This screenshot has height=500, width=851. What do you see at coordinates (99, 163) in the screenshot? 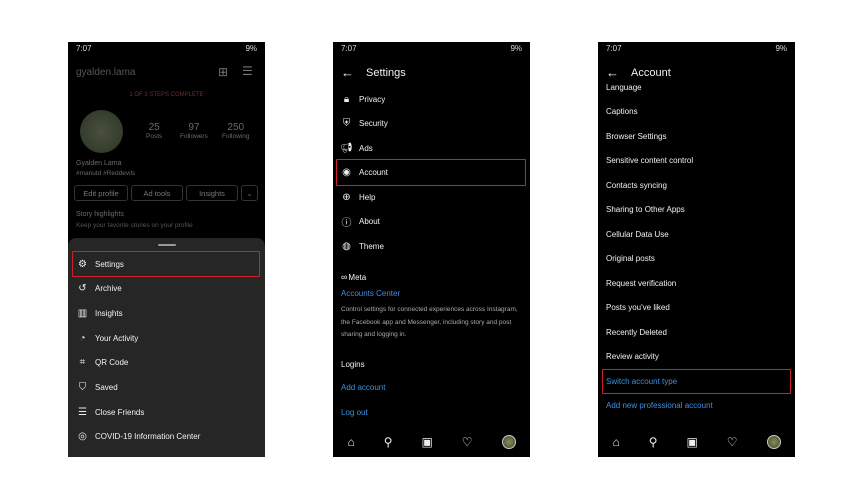
I see `display-name: Gyalden Lama` at bounding box center [99, 163].